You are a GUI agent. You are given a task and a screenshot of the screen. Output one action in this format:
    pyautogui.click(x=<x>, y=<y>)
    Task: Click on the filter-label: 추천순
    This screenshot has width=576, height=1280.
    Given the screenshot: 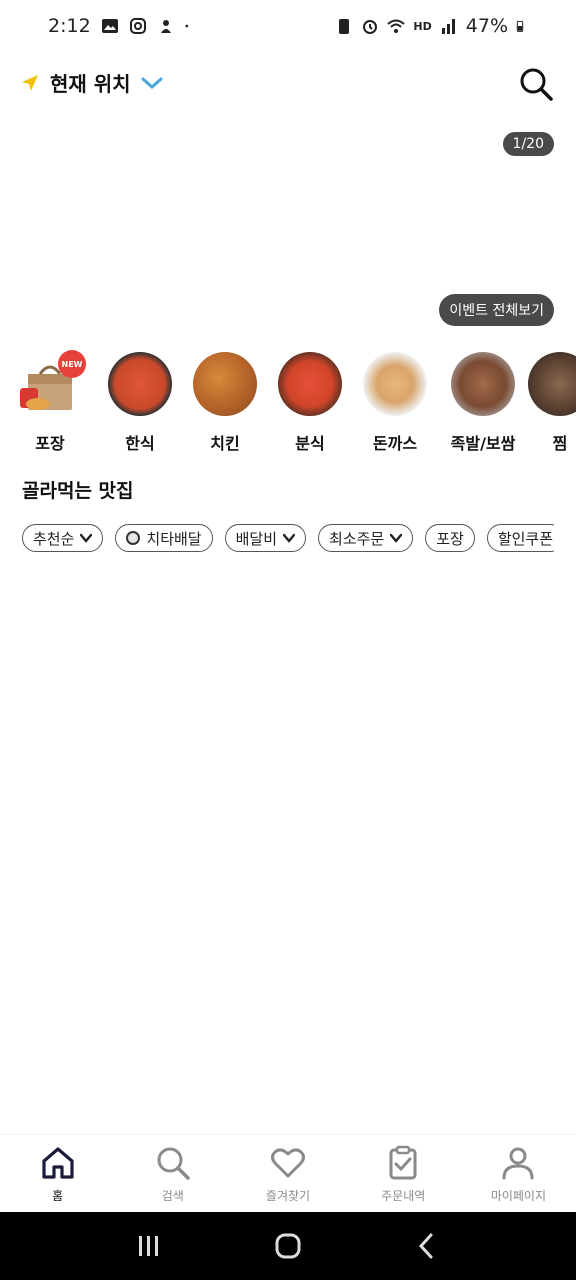 What is the action you would take?
    pyautogui.click(x=54, y=538)
    